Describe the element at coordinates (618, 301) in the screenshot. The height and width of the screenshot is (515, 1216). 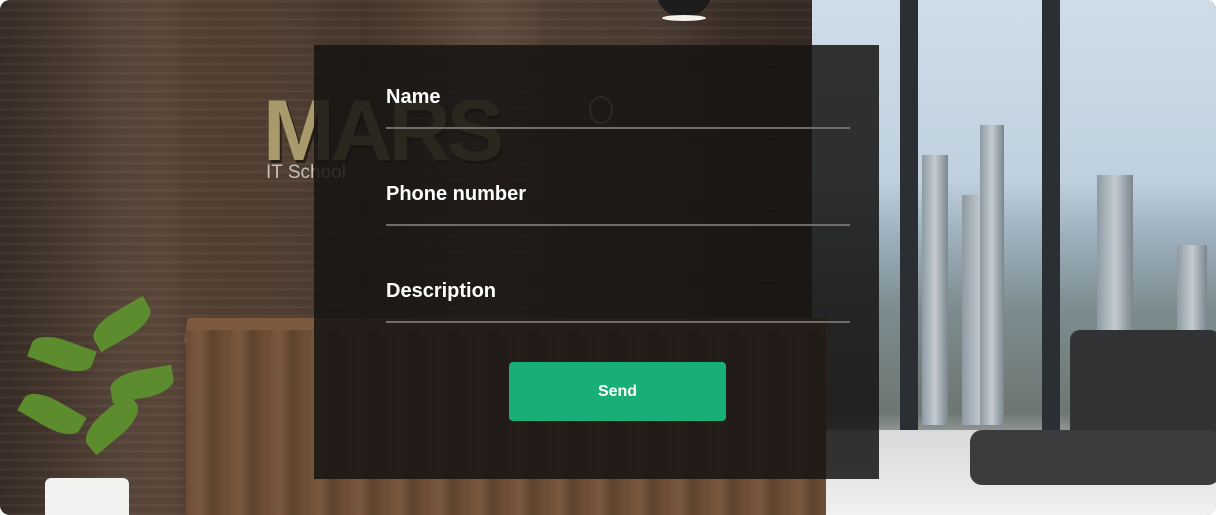
I see `description-field: Description` at that location.